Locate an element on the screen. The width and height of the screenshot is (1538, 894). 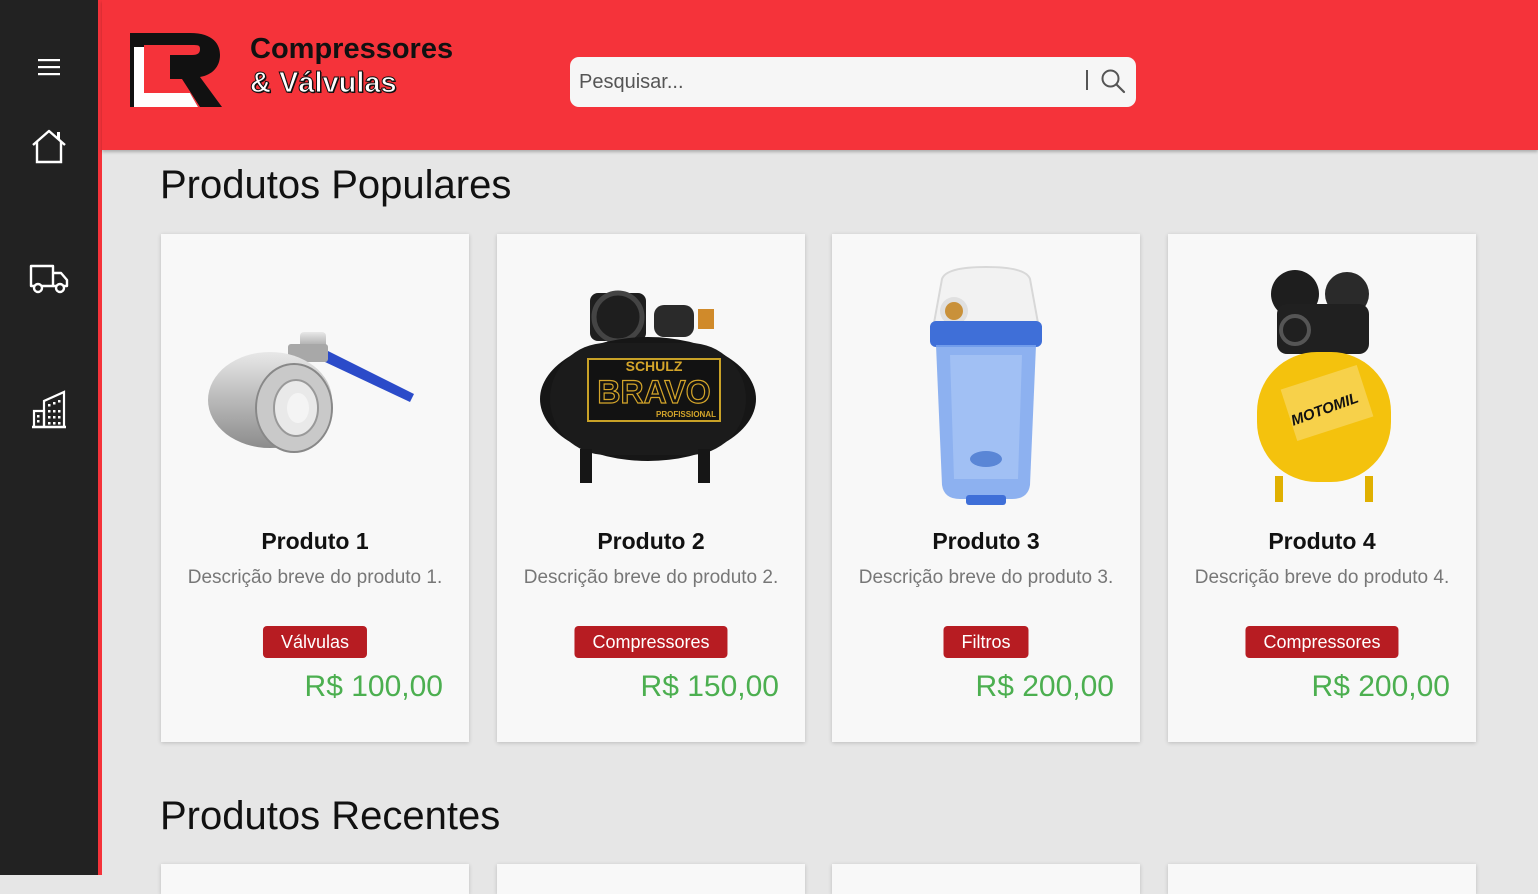
product-name: Produto 2 is located at coordinates (651, 541).